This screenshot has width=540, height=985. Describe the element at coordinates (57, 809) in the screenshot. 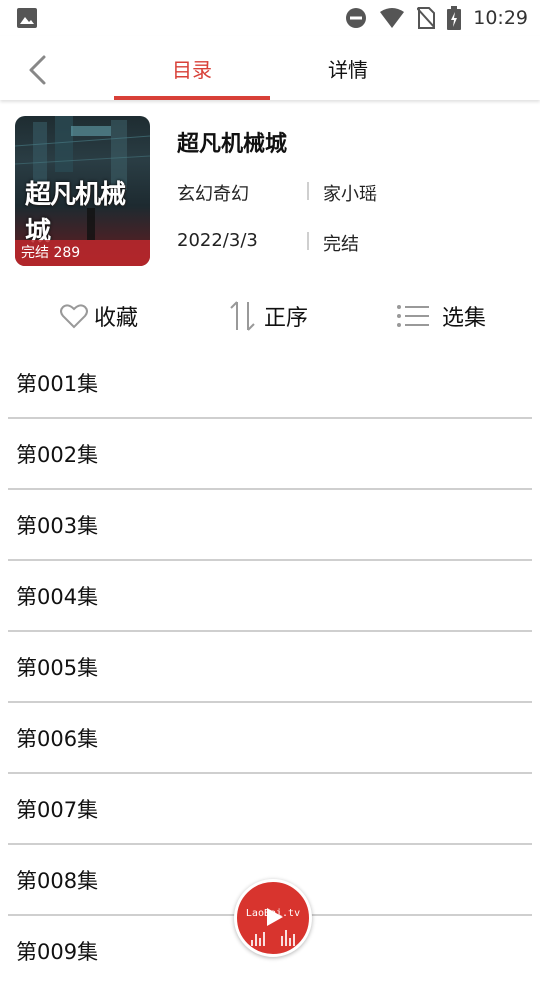

I see `episode-label: 第007集` at that location.